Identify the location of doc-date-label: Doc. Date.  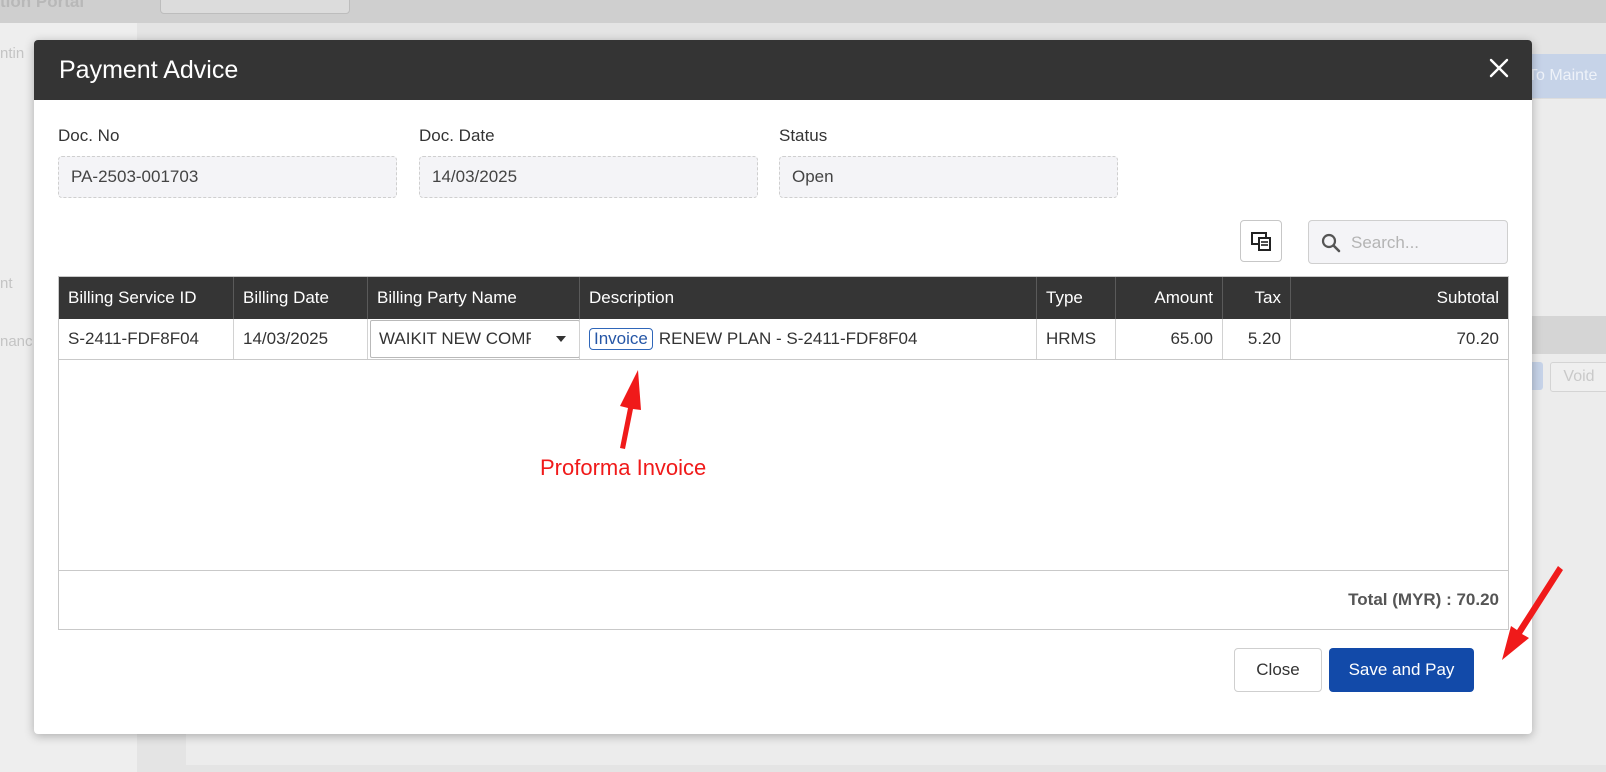
(457, 135).